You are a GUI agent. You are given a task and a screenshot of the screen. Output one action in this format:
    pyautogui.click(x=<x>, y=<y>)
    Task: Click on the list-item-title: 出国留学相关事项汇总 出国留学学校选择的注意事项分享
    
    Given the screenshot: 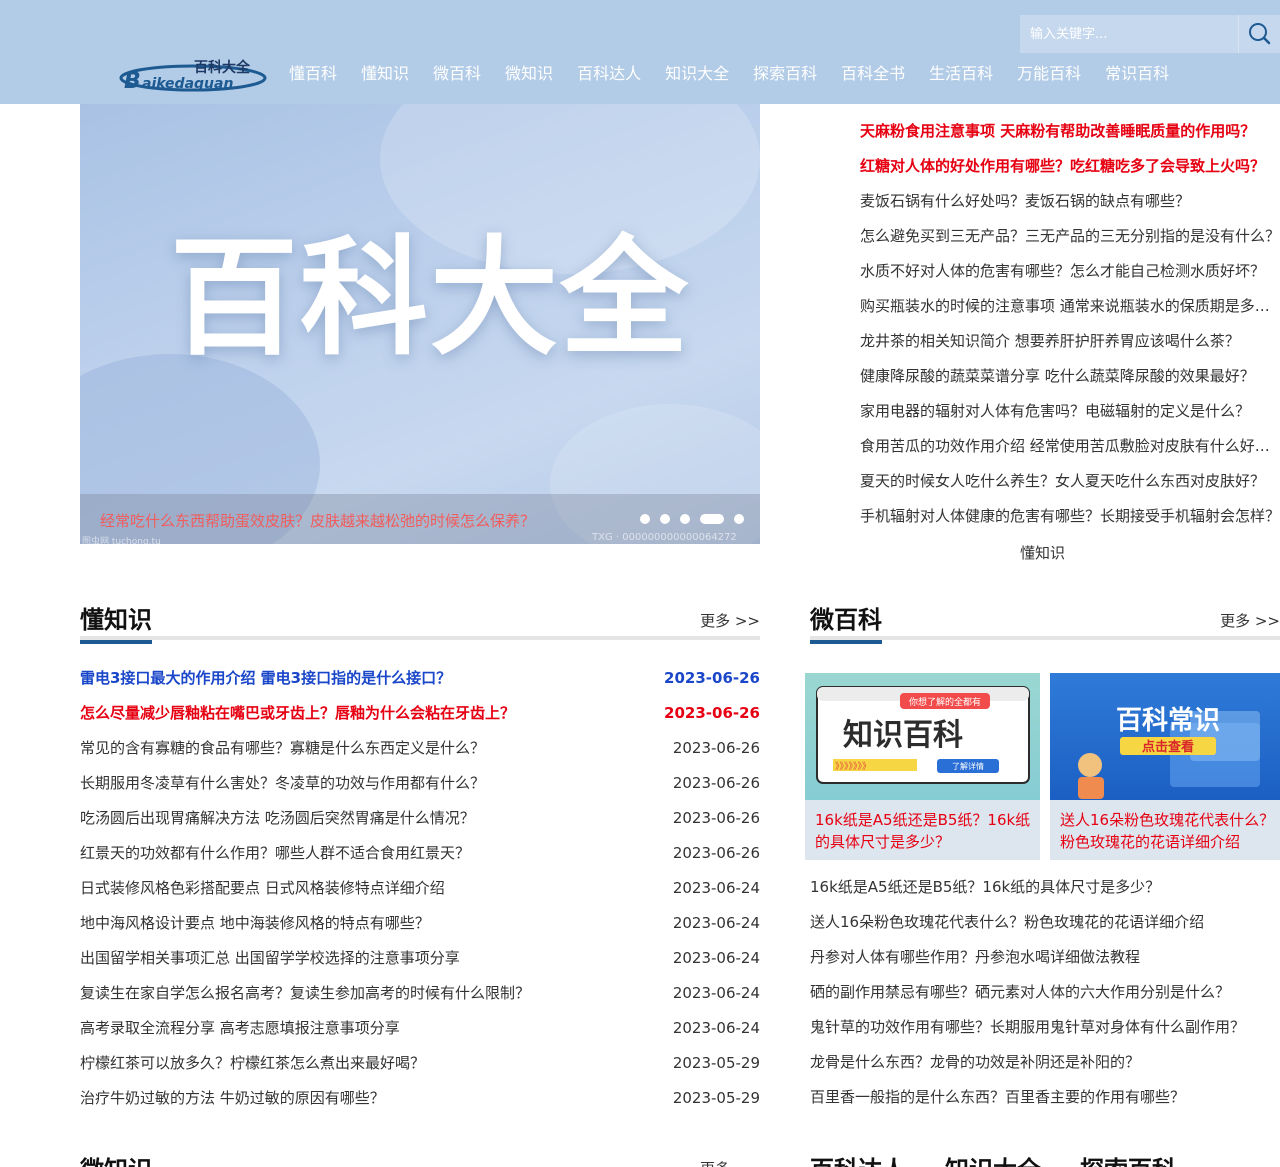 What is the action you would take?
    pyautogui.click(x=370, y=958)
    